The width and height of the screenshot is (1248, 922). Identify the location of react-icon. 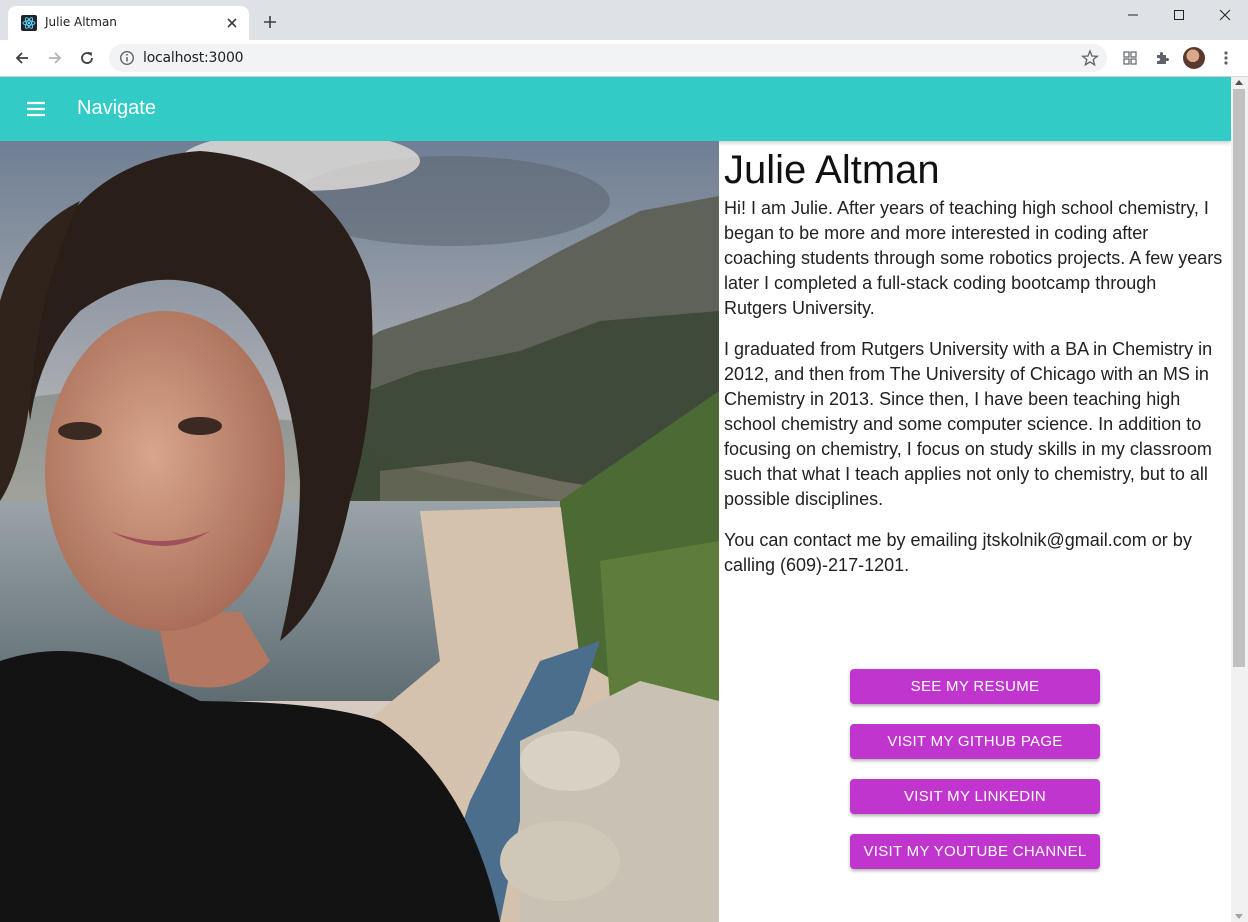
(29, 23).